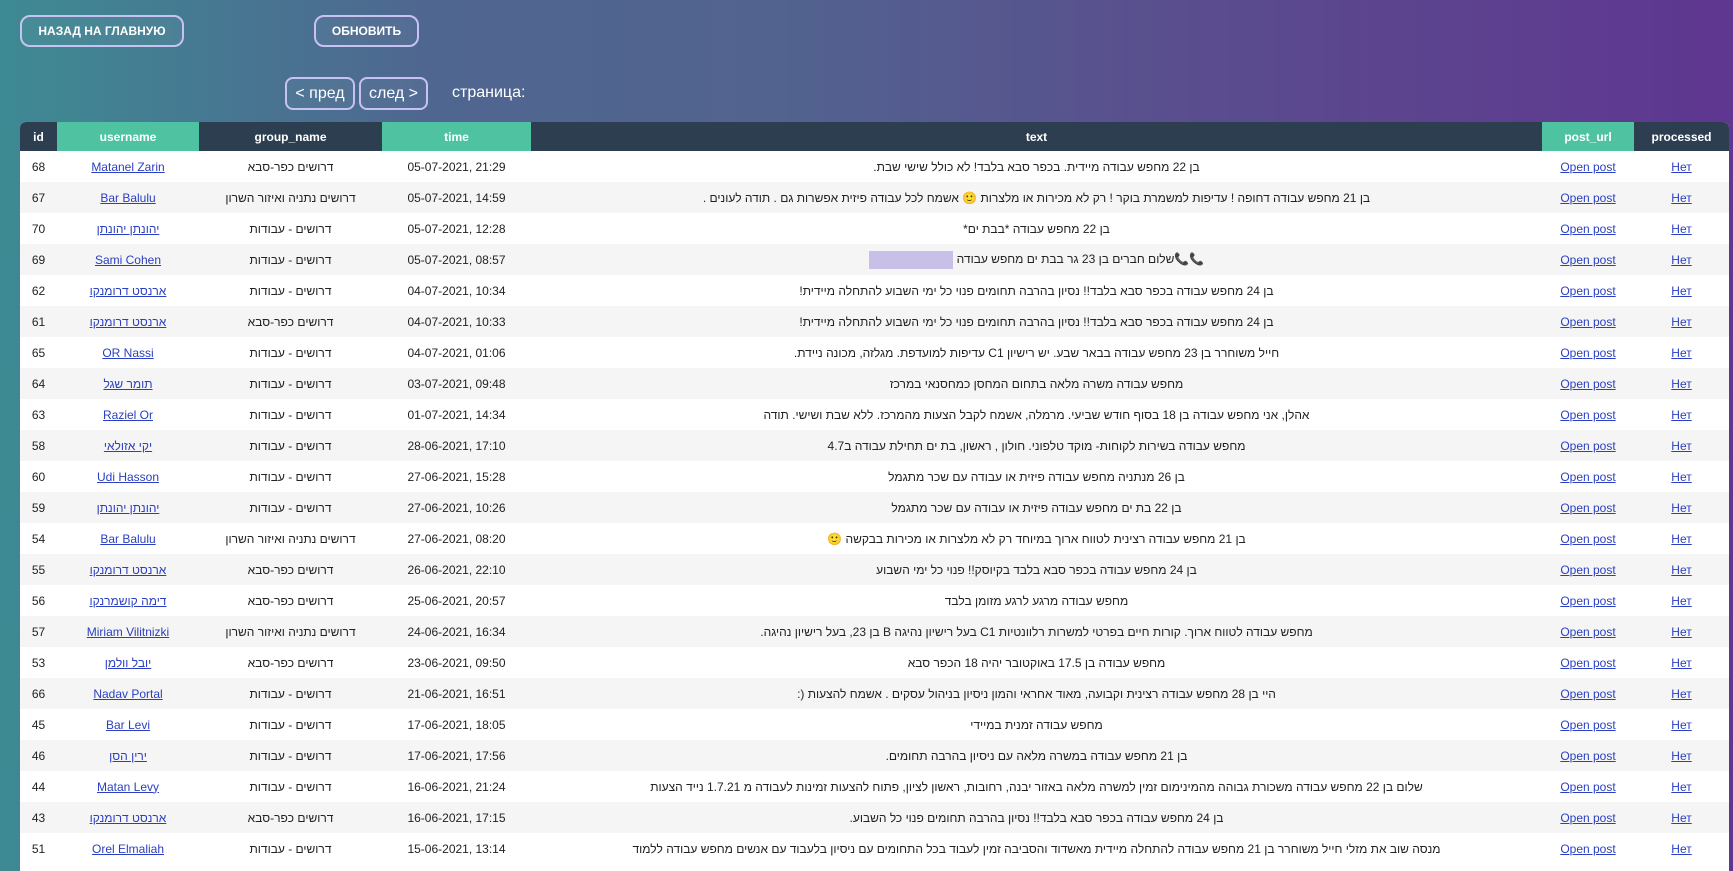  What do you see at coordinates (128, 260) in the screenshot?
I see `cell-username-link: Sami Cohen` at bounding box center [128, 260].